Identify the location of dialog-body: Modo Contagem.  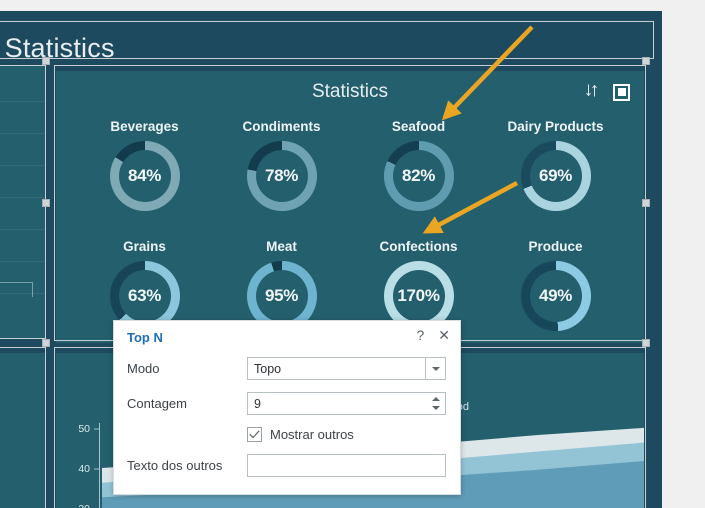
(287, 414).